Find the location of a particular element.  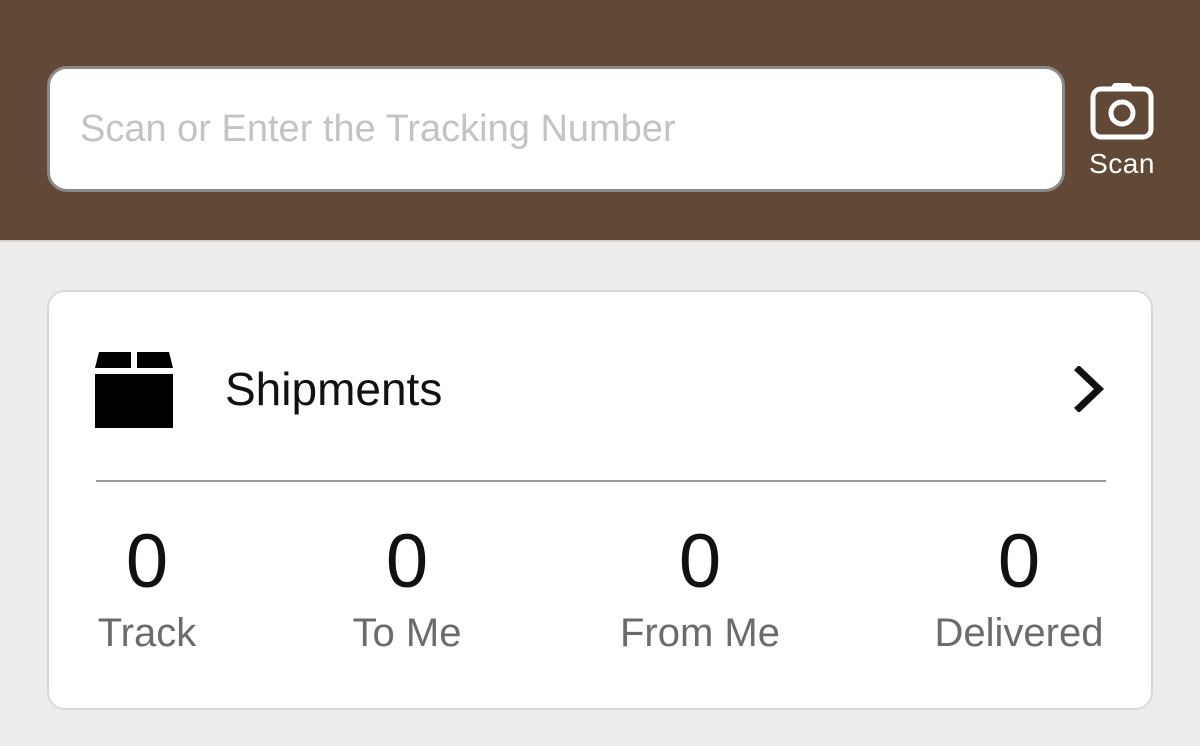

stat-label: Delivered is located at coordinates (1019, 633).